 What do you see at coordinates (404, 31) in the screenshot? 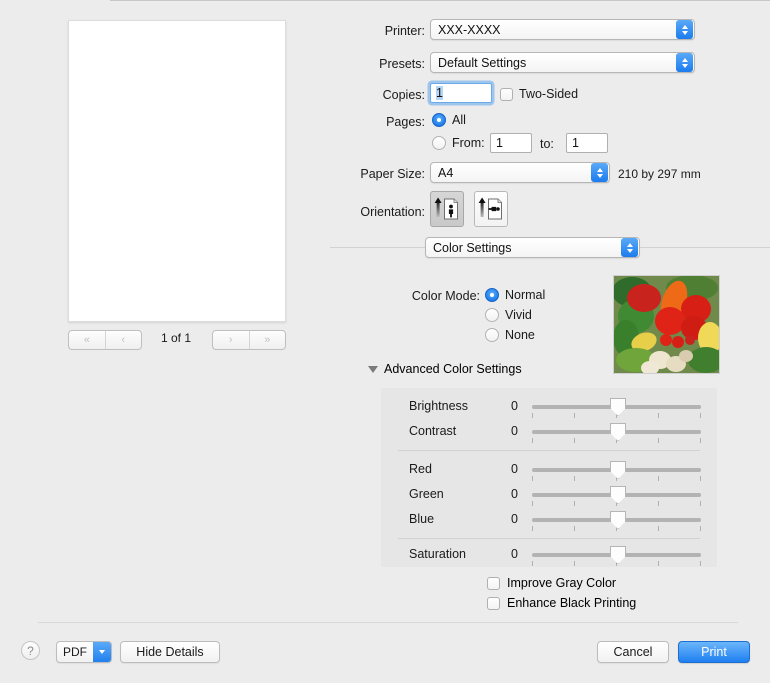
I see `printer-label: Printer:` at bounding box center [404, 31].